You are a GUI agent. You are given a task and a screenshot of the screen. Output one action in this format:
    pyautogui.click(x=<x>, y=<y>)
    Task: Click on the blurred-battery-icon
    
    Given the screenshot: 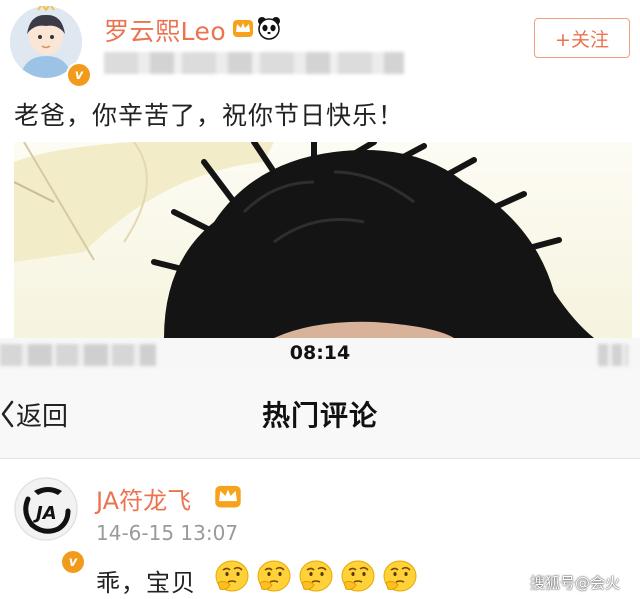 What is the action you would take?
    pyautogui.click(x=613, y=355)
    